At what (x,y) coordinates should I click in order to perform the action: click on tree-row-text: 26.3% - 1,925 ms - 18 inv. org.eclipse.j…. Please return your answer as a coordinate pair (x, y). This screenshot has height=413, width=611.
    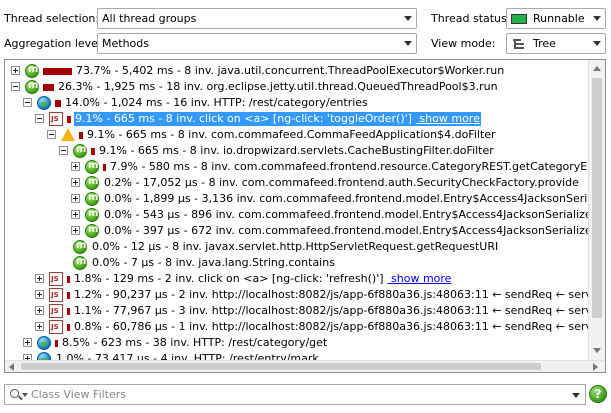
    Looking at the image, I should click on (278, 86).